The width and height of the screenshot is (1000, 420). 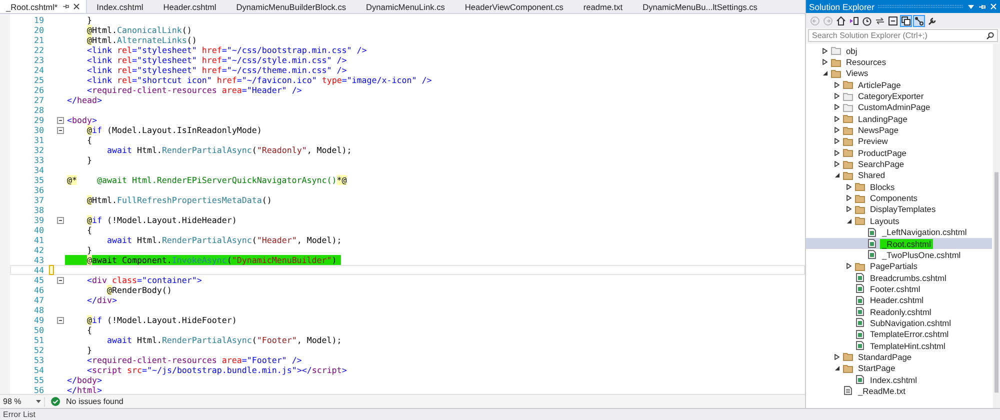 What do you see at coordinates (990, 36) in the screenshot?
I see `search-icon` at bounding box center [990, 36].